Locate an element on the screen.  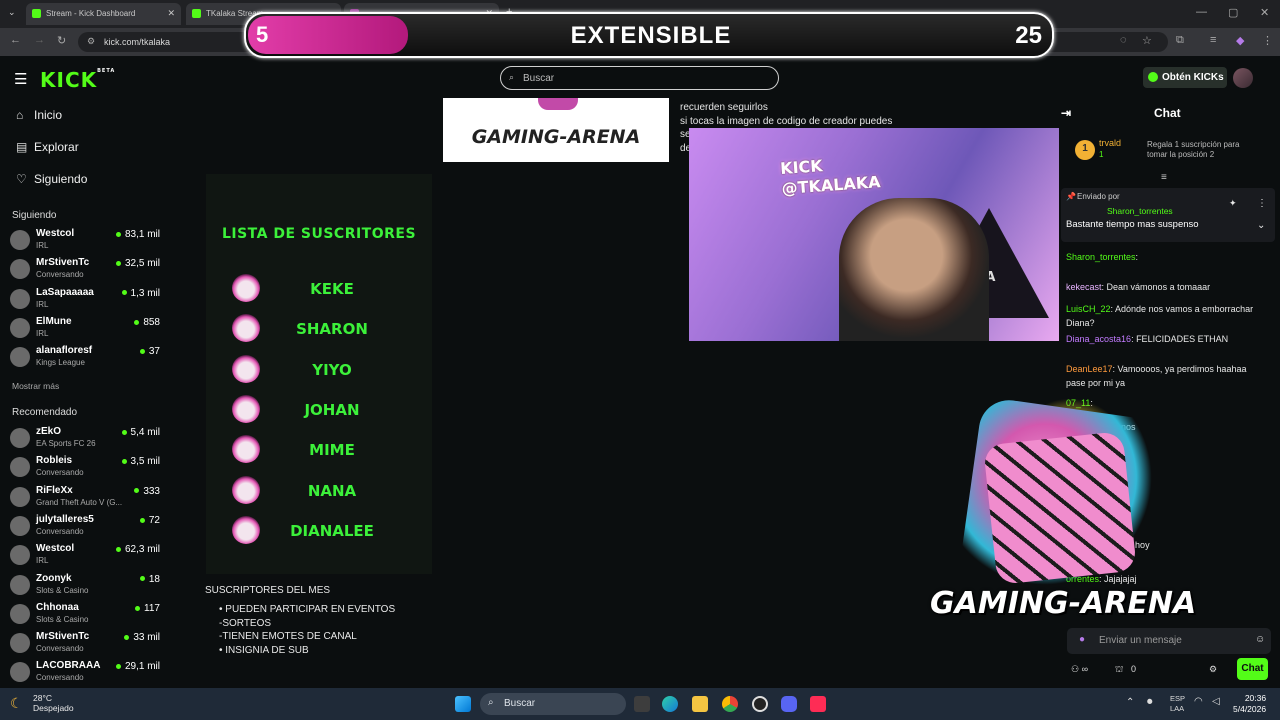
chat-header: ⇥ Chat is located at coordinates (1169, 112).